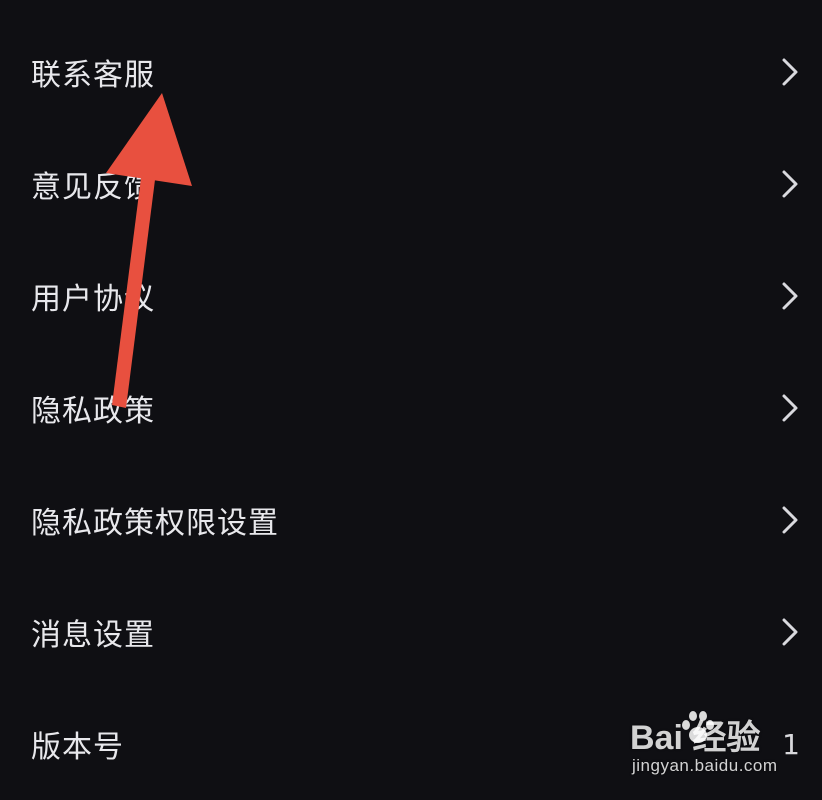 The height and width of the screenshot is (800, 822). Describe the element at coordinates (791, 744) in the screenshot. I see `version-value: 1` at that location.